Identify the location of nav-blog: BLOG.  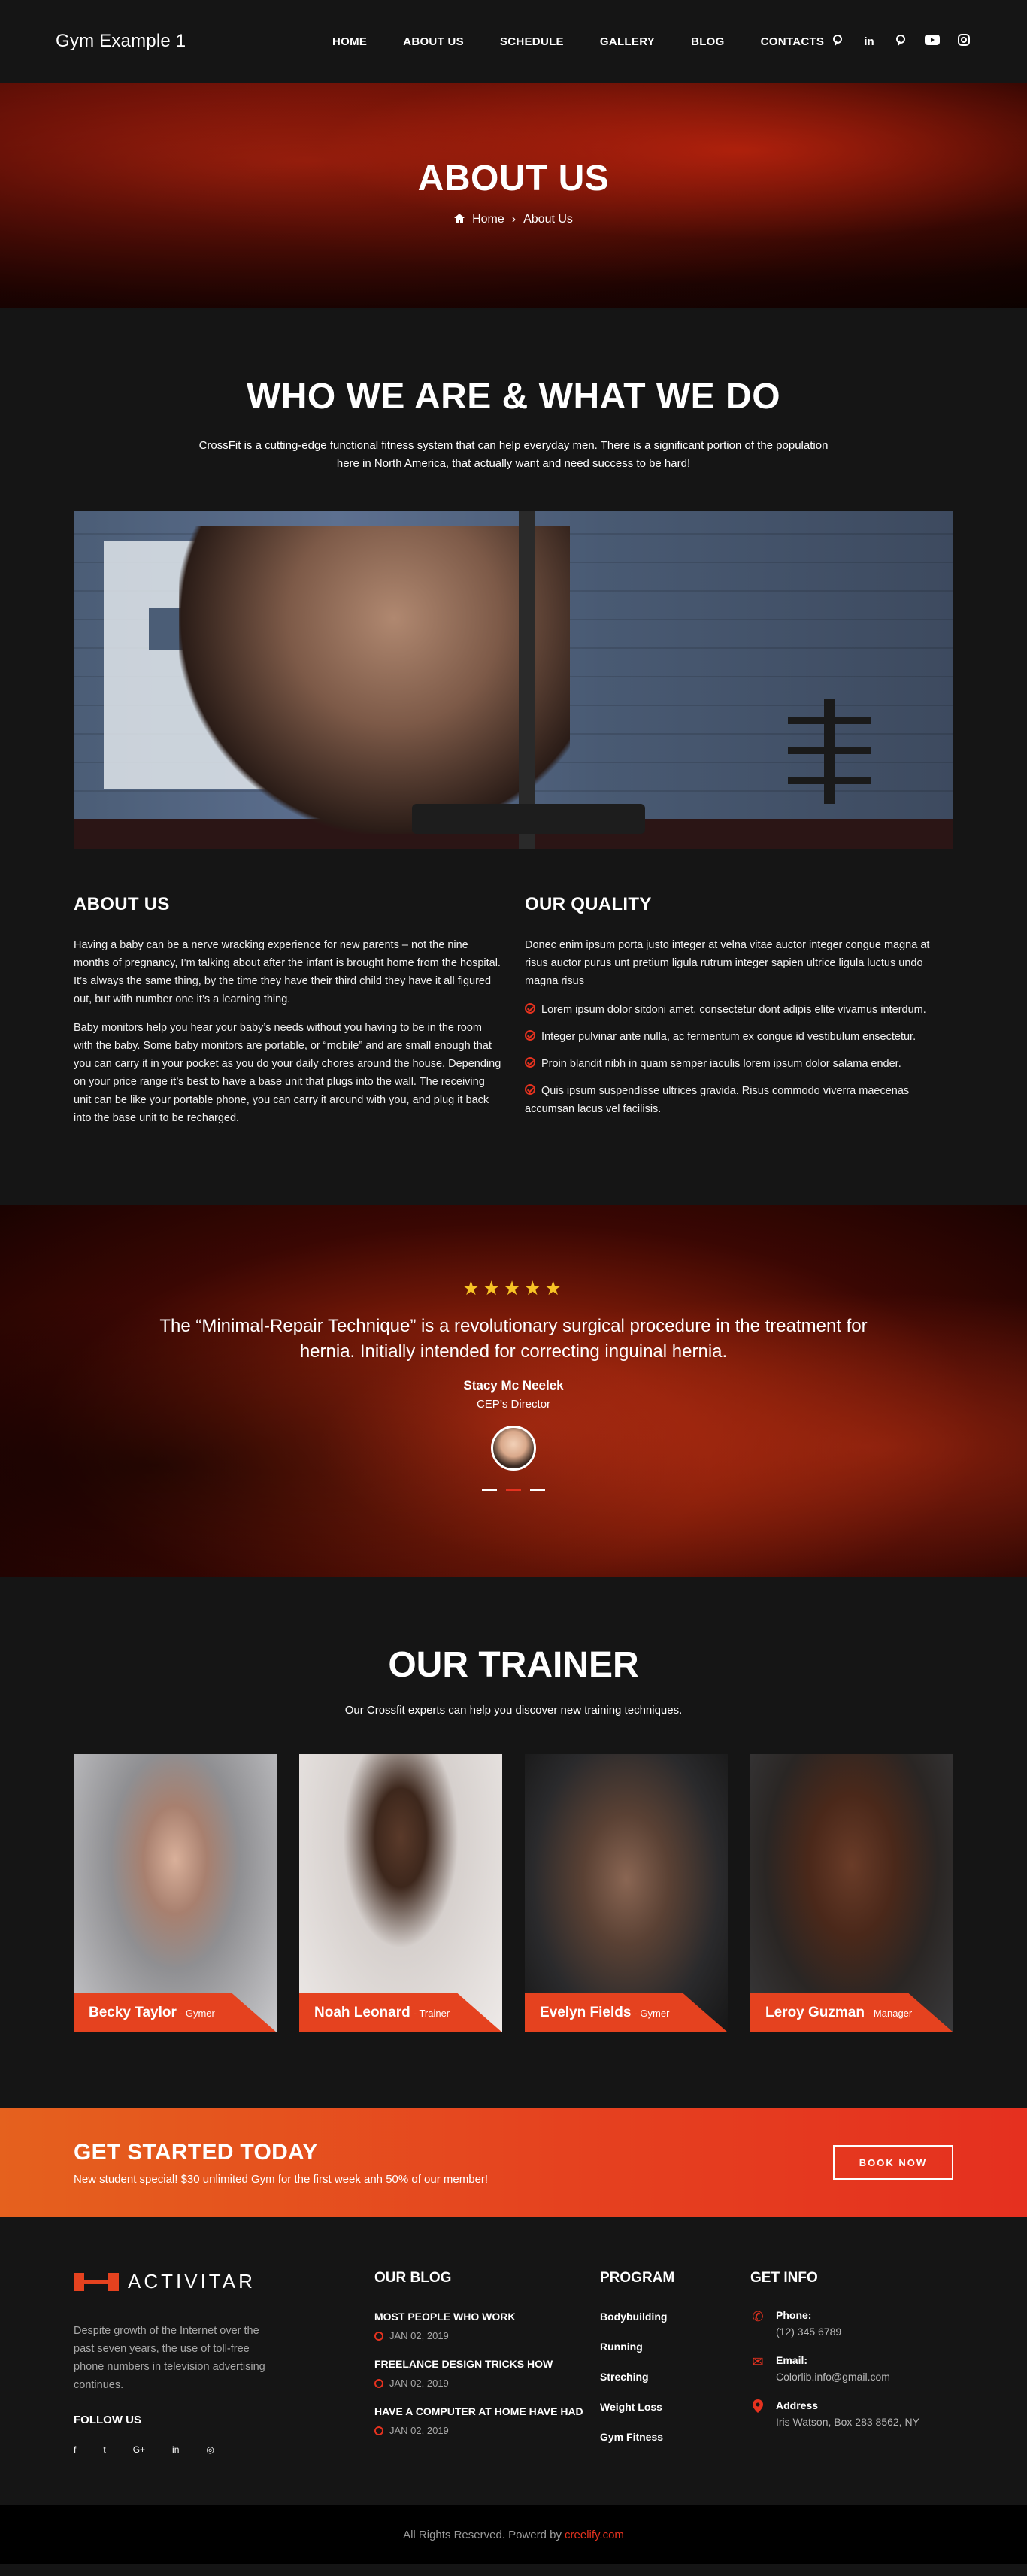
(708, 41).